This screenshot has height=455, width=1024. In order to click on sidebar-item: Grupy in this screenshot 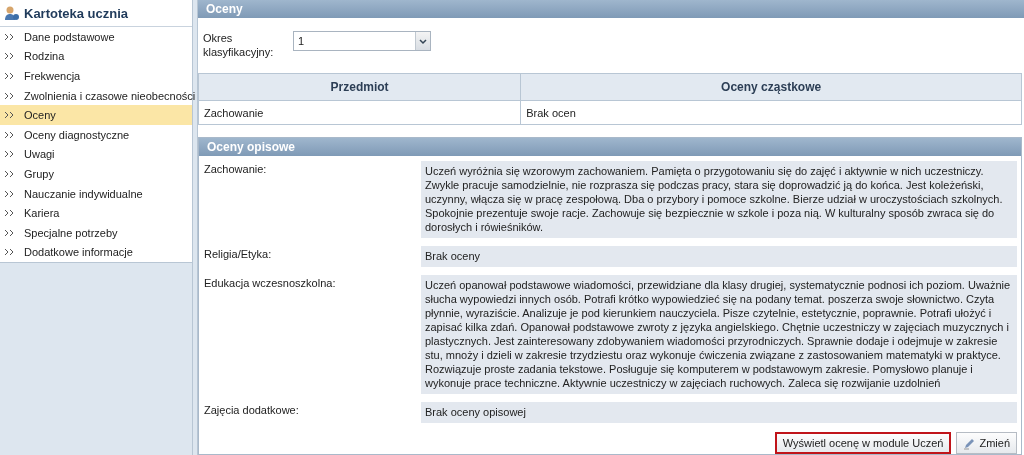, I will do `click(96, 174)`.